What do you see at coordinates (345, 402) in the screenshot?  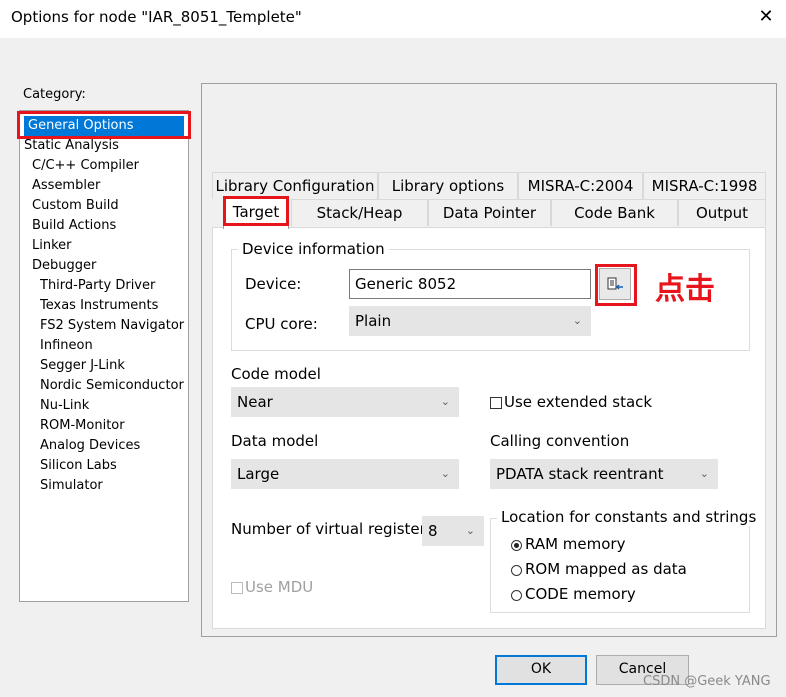 I see `code-model-select: Near ⌄` at bounding box center [345, 402].